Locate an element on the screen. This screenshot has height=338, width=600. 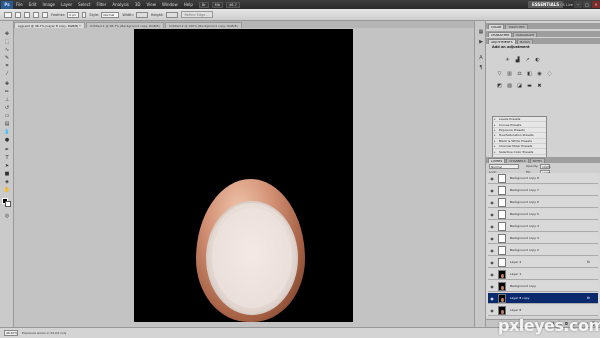
menu-edit: Edit is located at coordinates (33, 4).